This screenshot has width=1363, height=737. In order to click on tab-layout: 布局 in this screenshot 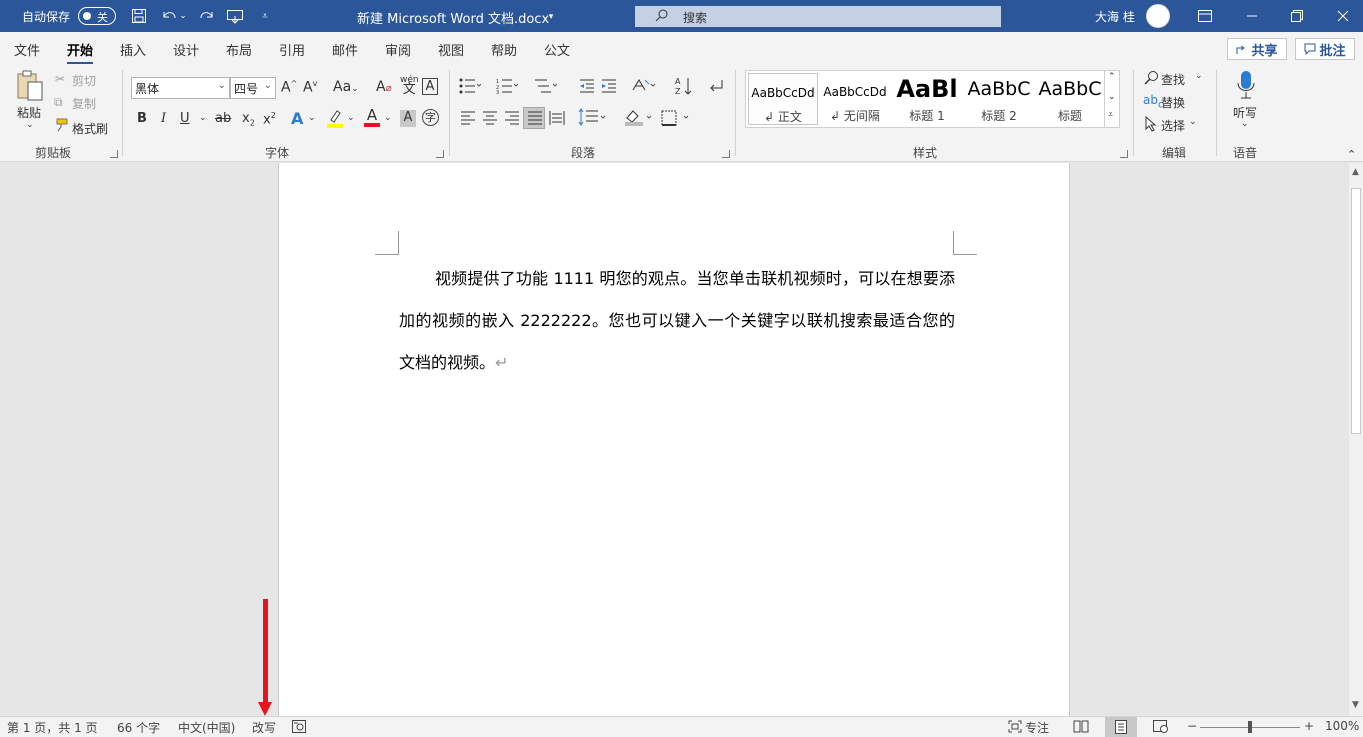, I will do `click(239, 49)`.